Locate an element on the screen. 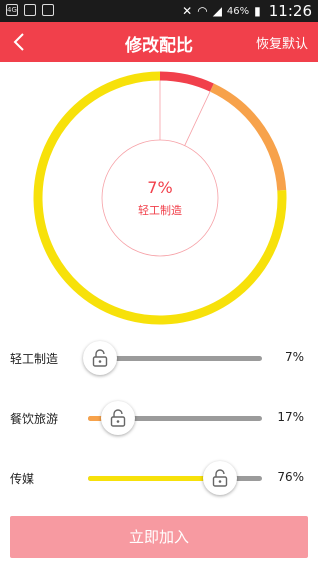 This screenshot has height=566, width=320. slider-row: 传媒 76% is located at coordinates (159, 478).